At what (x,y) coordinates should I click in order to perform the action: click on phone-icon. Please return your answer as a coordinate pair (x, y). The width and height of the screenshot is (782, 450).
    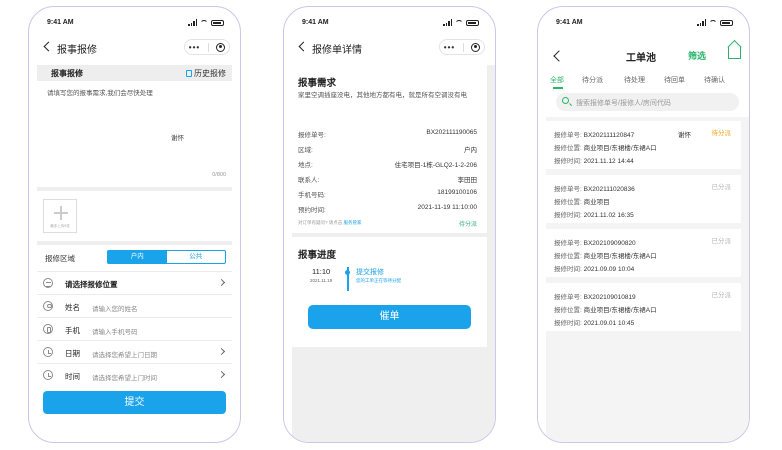
    Looking at the image, I should click on (48, 329).